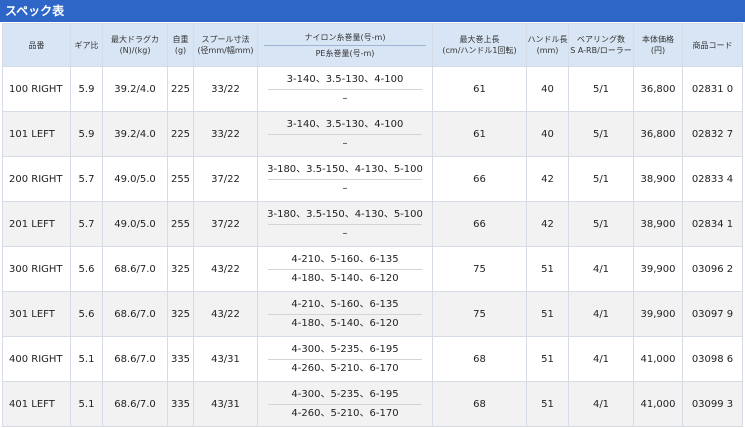  Describe the element at coordinates (225, 134) in the screenshot. I see `cell-spool: 33/22` at that location.